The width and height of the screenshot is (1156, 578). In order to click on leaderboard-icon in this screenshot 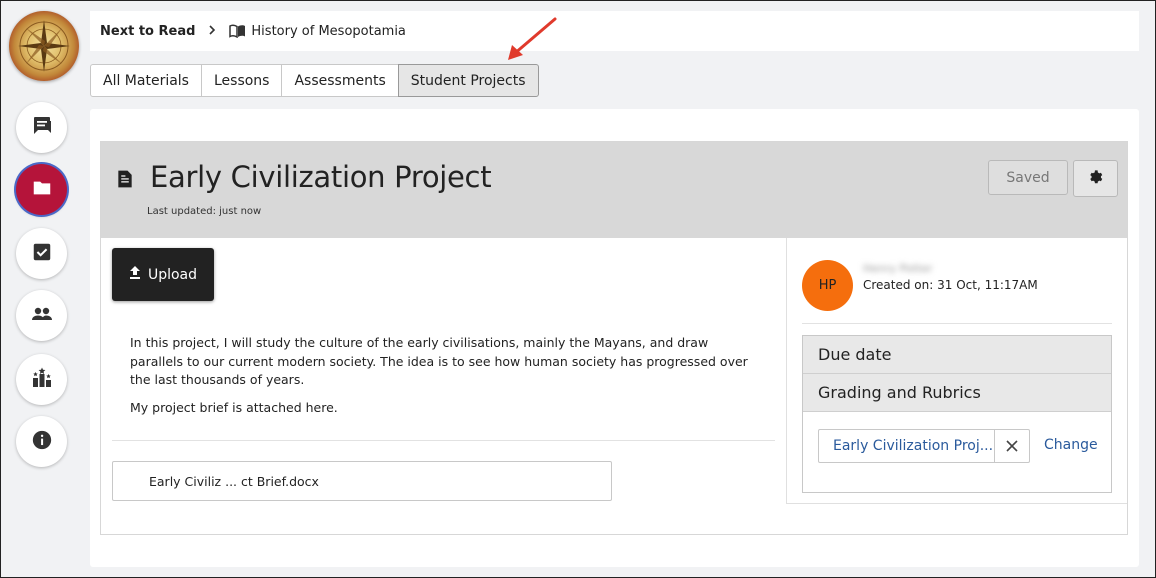, I will do `click(42, 380)`.